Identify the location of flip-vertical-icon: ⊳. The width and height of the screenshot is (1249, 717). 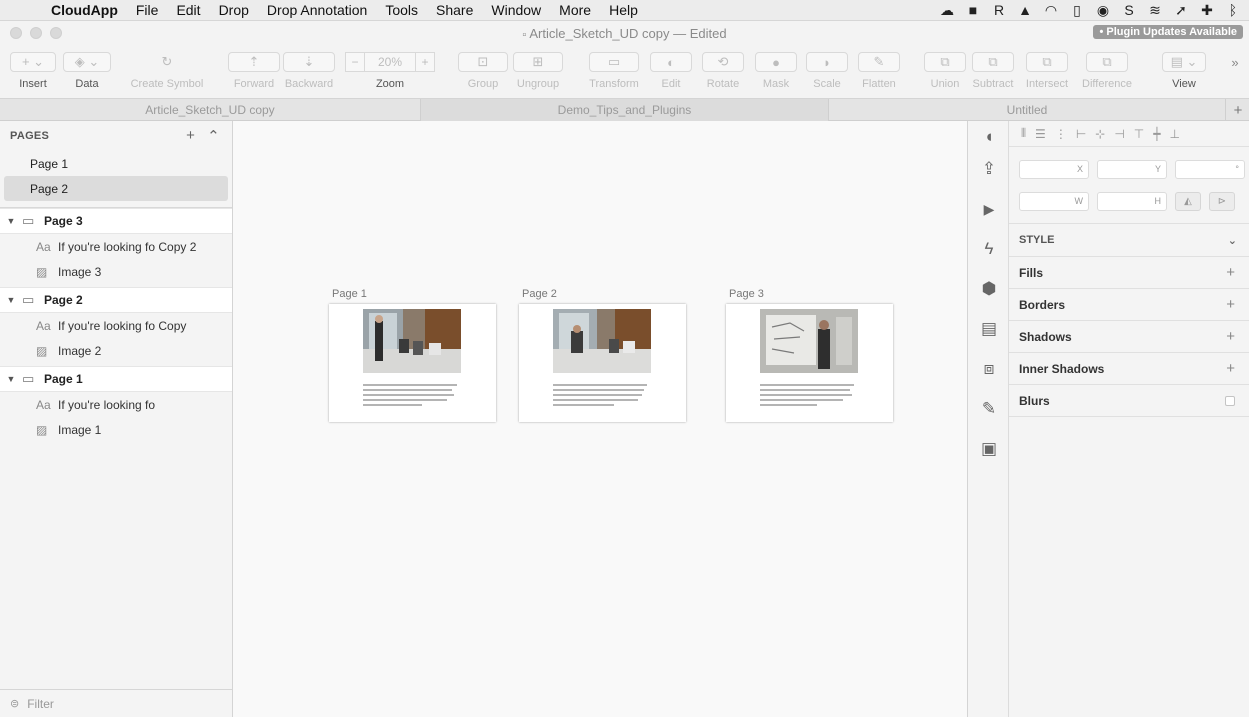
(1222, 201).